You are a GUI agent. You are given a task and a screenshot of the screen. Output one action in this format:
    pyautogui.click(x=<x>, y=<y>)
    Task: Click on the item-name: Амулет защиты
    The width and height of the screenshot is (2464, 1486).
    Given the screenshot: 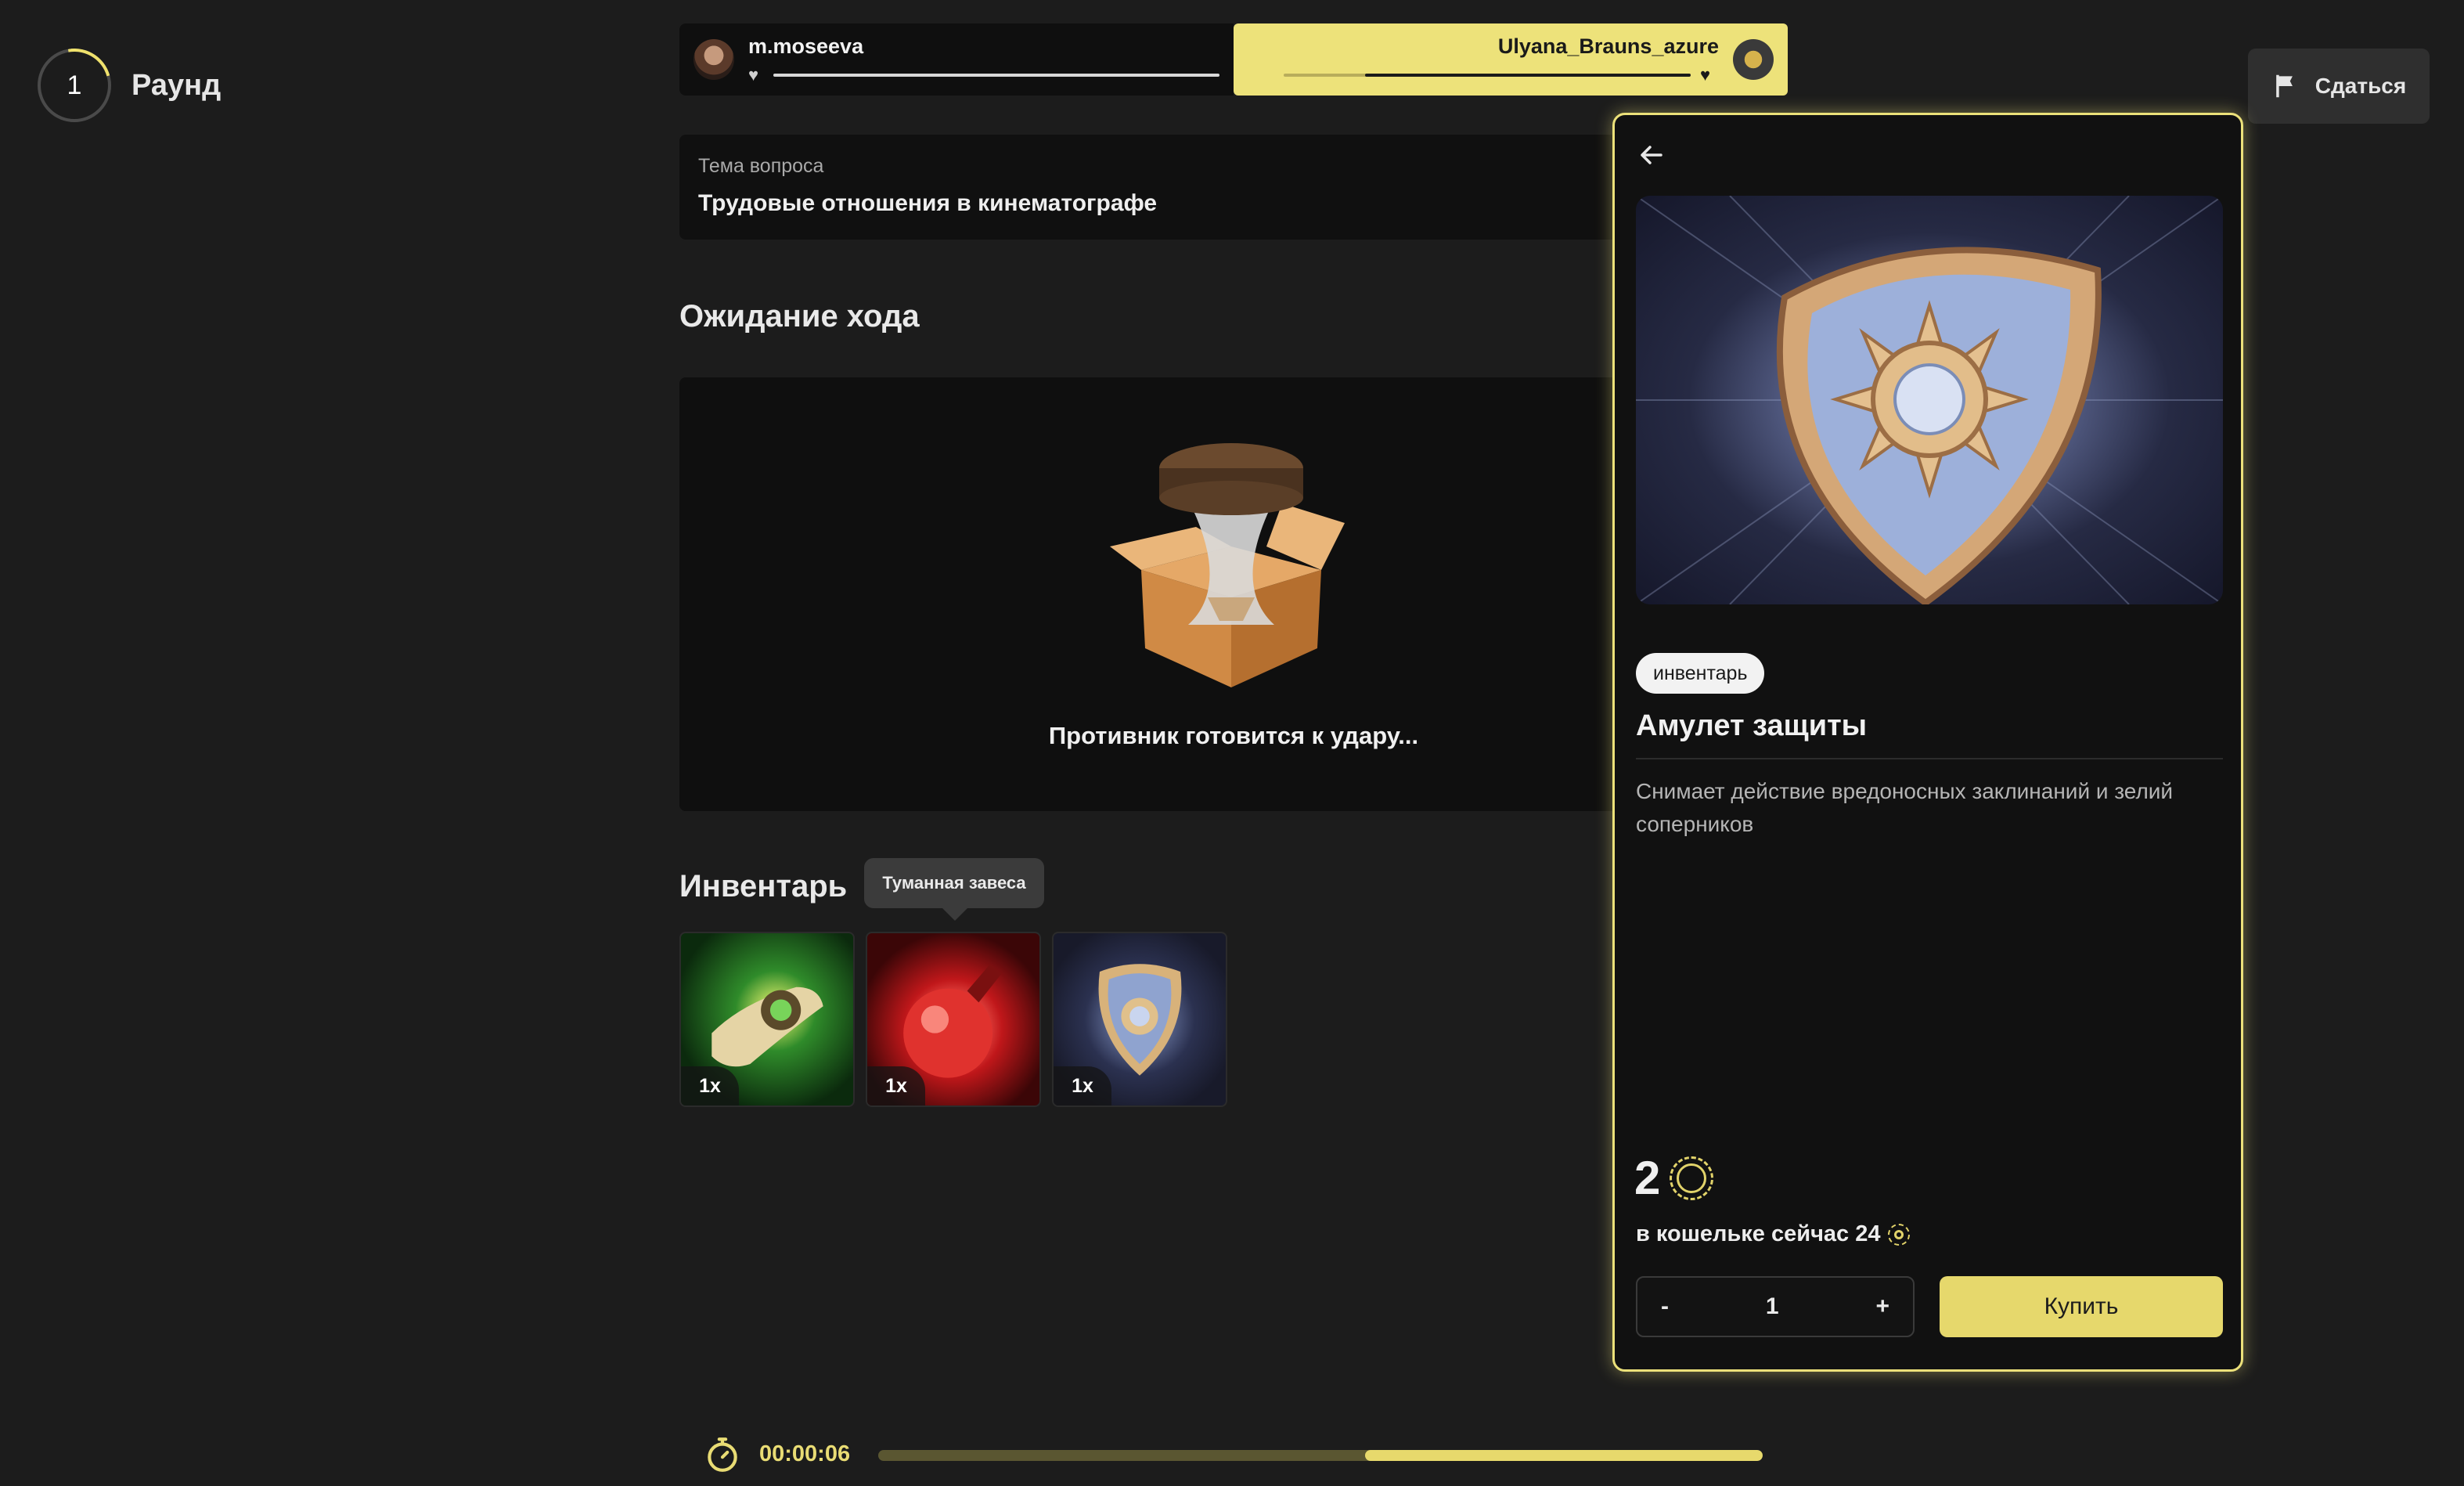 What is the action you would take?
    pyautogui.click(x=1752, y=725)
    